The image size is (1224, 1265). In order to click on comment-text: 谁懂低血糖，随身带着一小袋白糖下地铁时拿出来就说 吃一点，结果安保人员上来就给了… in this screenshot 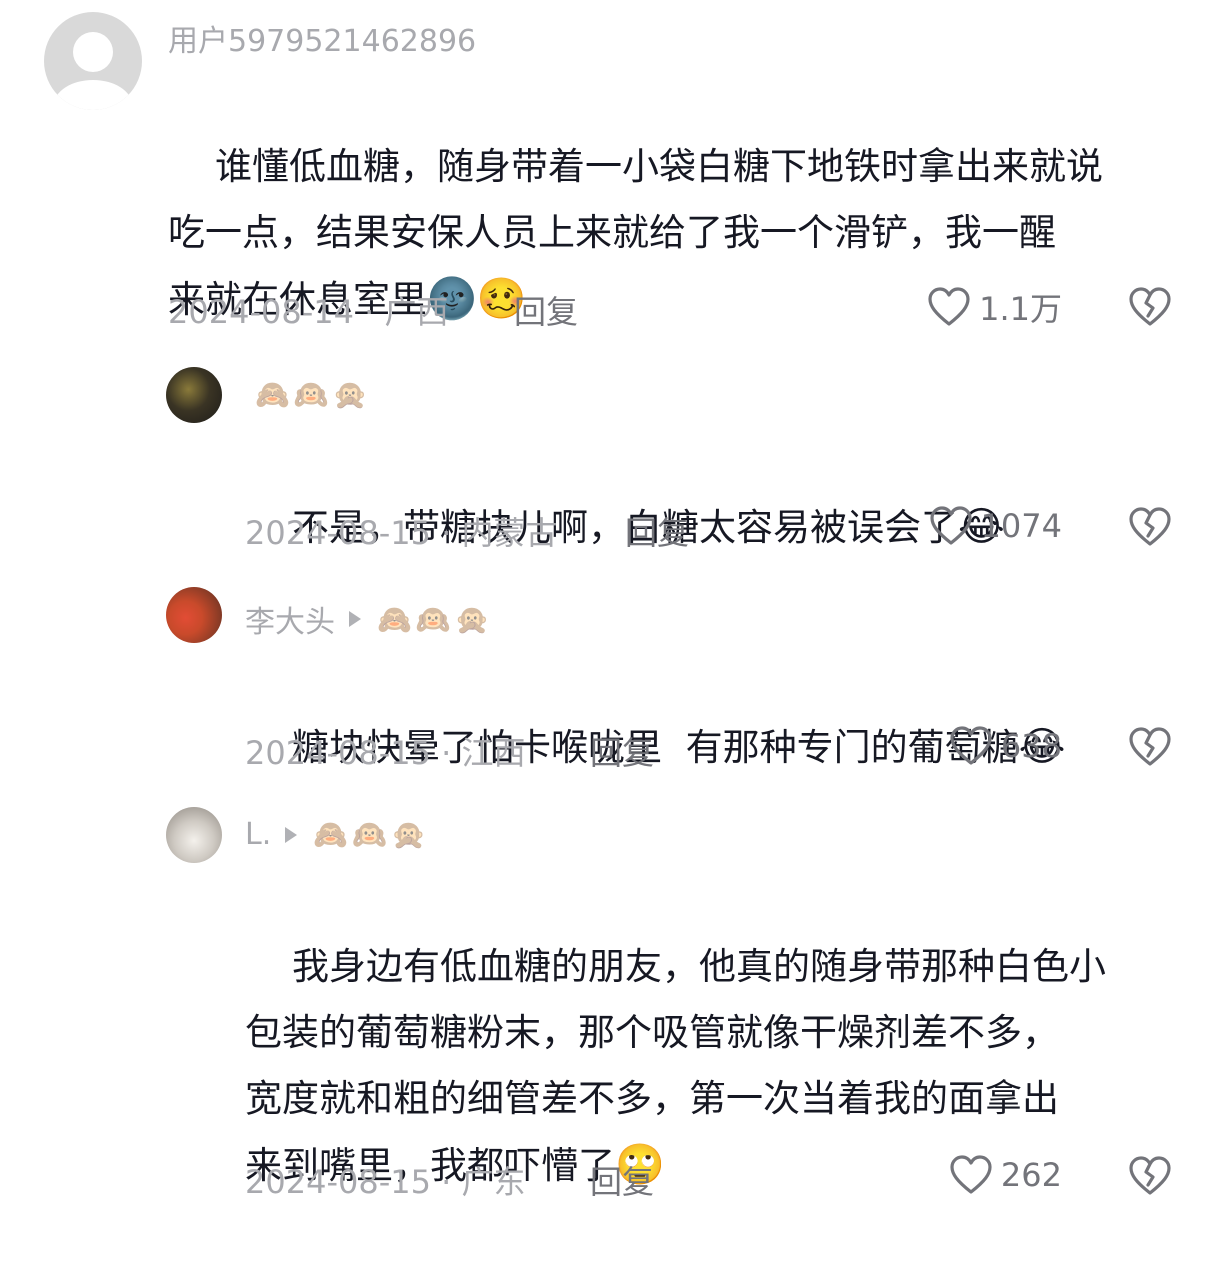, I will do `click(636, 233)`.